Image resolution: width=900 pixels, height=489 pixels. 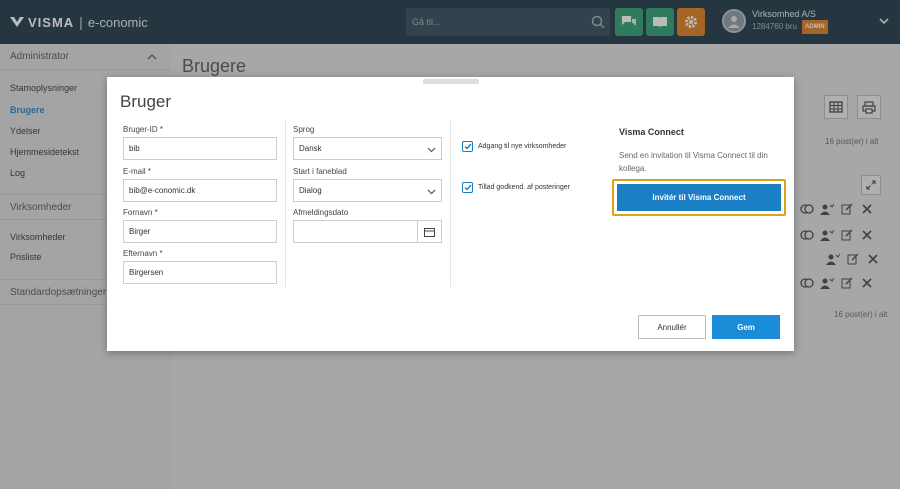 What do you see at coordinates (200, 190) in the screenshot?
I see `email-field: bib@e-conomic.dk` at bounding box center [200, 190].